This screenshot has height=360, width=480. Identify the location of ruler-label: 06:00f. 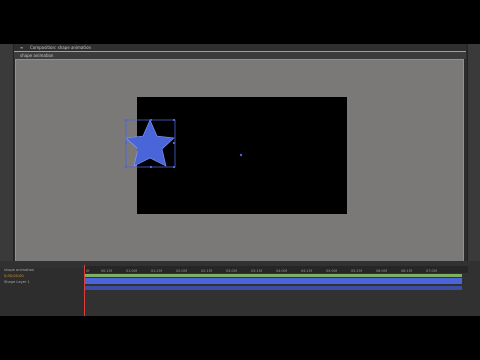
(381, 271).